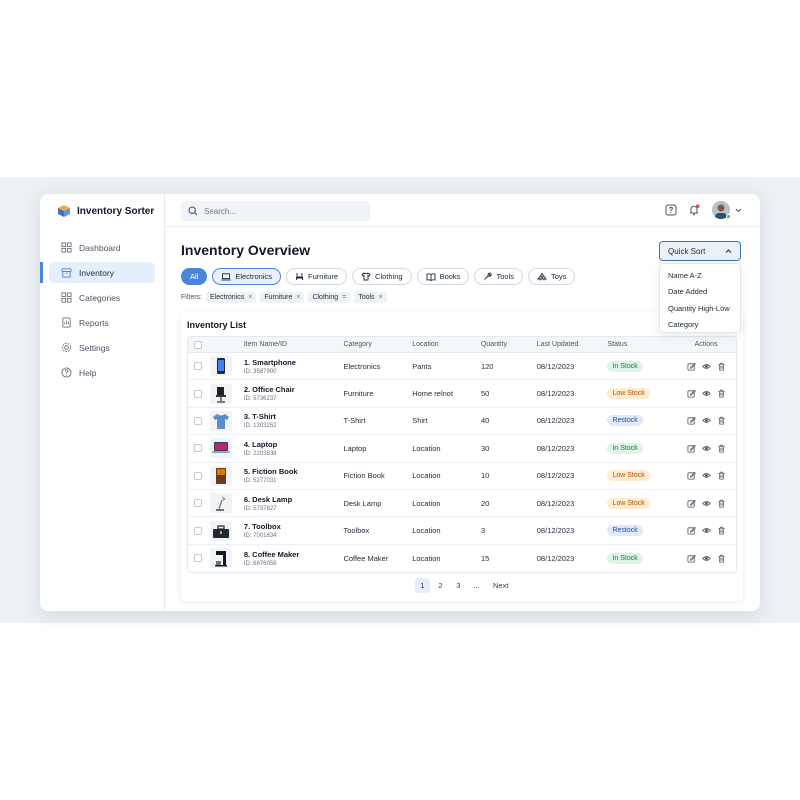  What do you see at coordinates (344, 297) in the screenshot?
I see `remove-filter-icon: =` at bounding box center [344, 297].